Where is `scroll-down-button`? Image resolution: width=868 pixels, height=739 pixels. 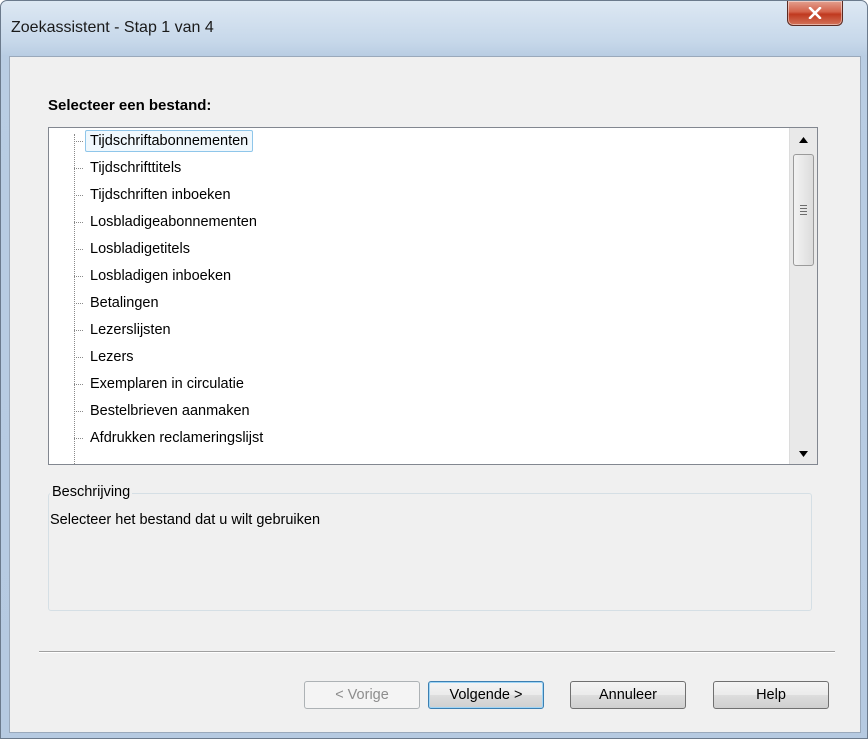
scroll-down-button is located at coordinates (803, 453).